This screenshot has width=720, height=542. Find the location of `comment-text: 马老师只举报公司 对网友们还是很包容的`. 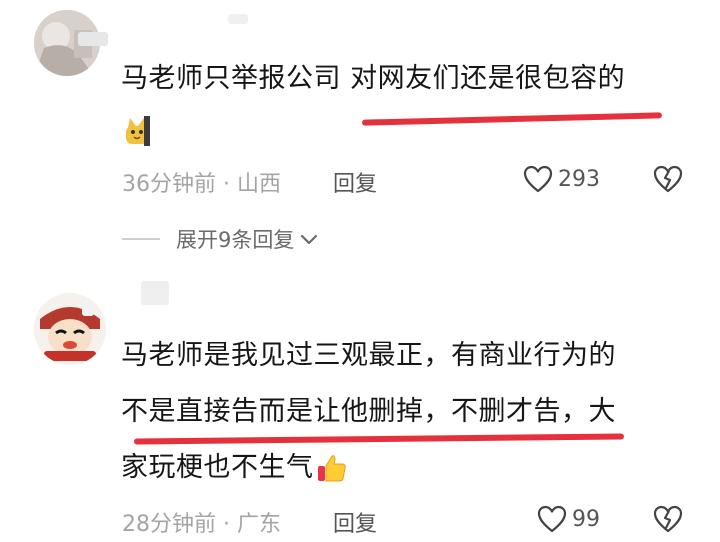

comment-text: 马老师只举报公司 对网友们还是很包容的 is located at coordinates (373, 78).